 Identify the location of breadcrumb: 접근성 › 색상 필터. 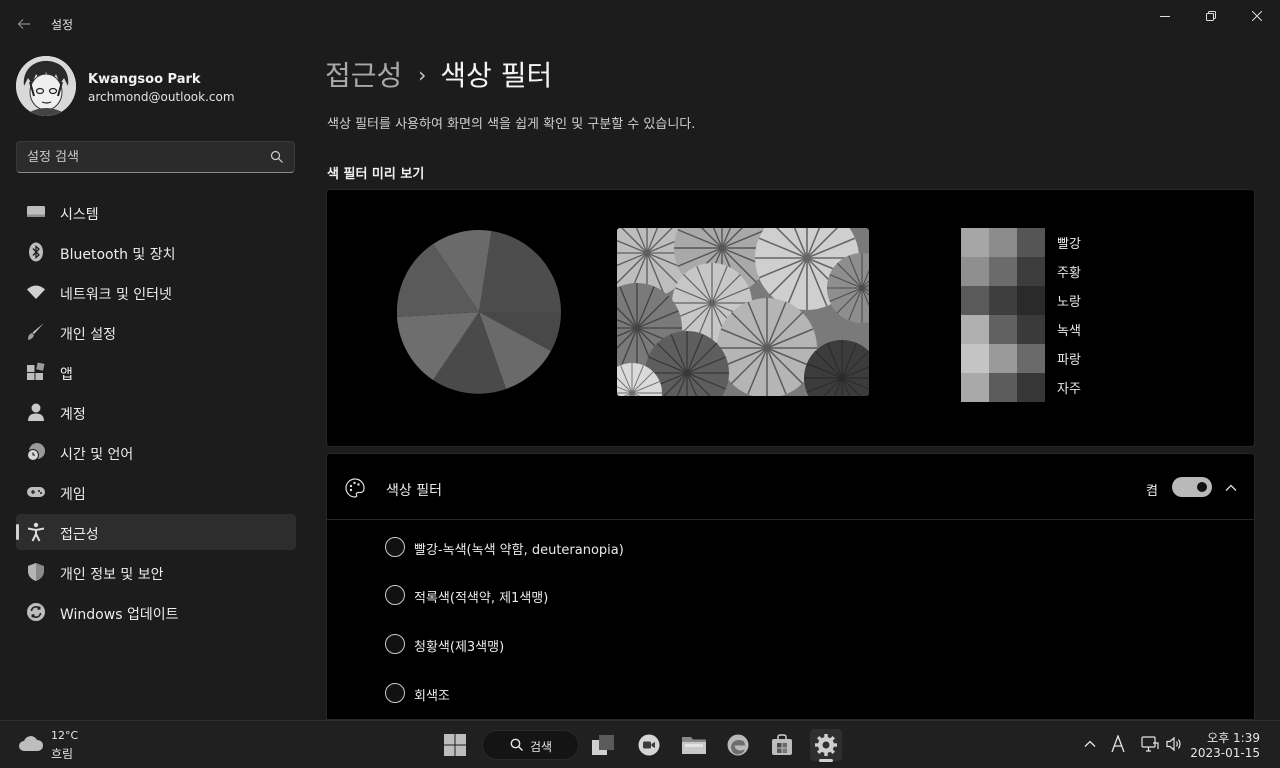
(438, 74).